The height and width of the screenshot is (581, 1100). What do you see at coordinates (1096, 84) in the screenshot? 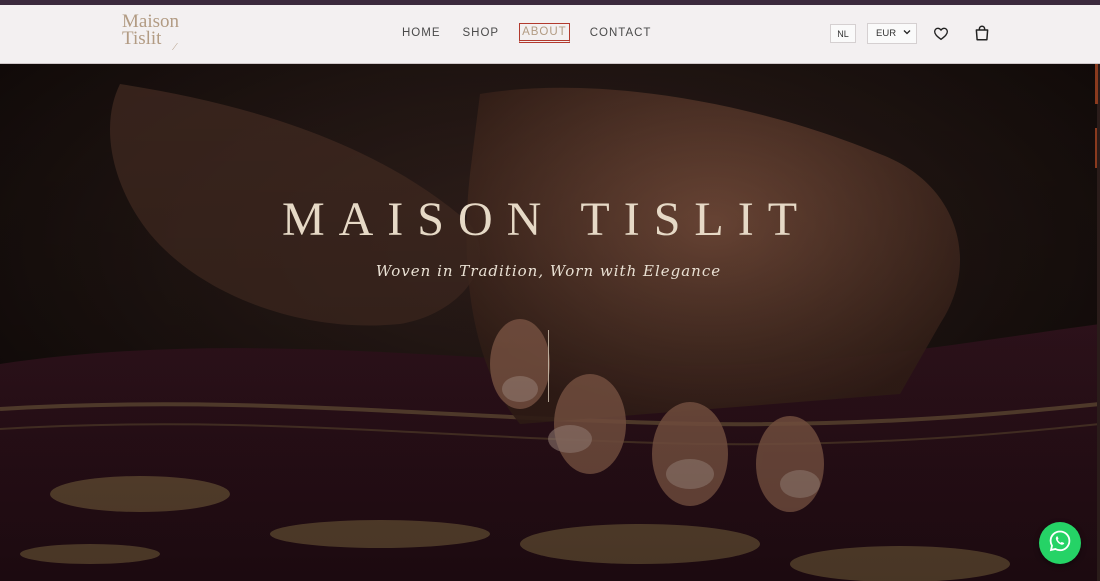
I see `scrollbar-thumb-accent` at bounding box center [1096, 84].